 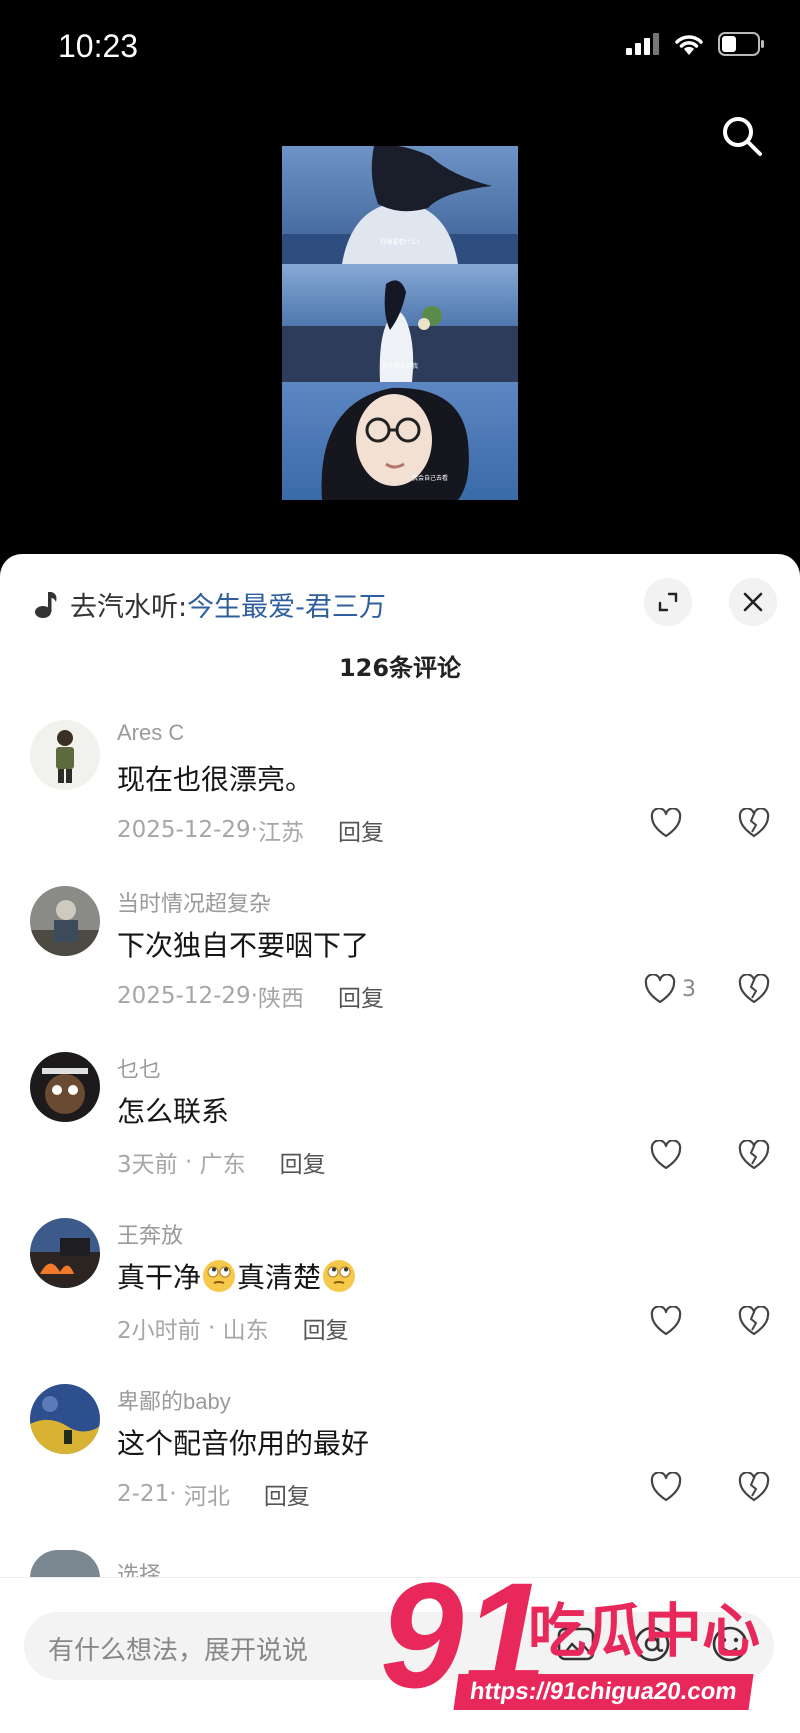 I want to click on comment-meta: 2025-12-29 · 陕西 回复, so click(x=250, y=996).